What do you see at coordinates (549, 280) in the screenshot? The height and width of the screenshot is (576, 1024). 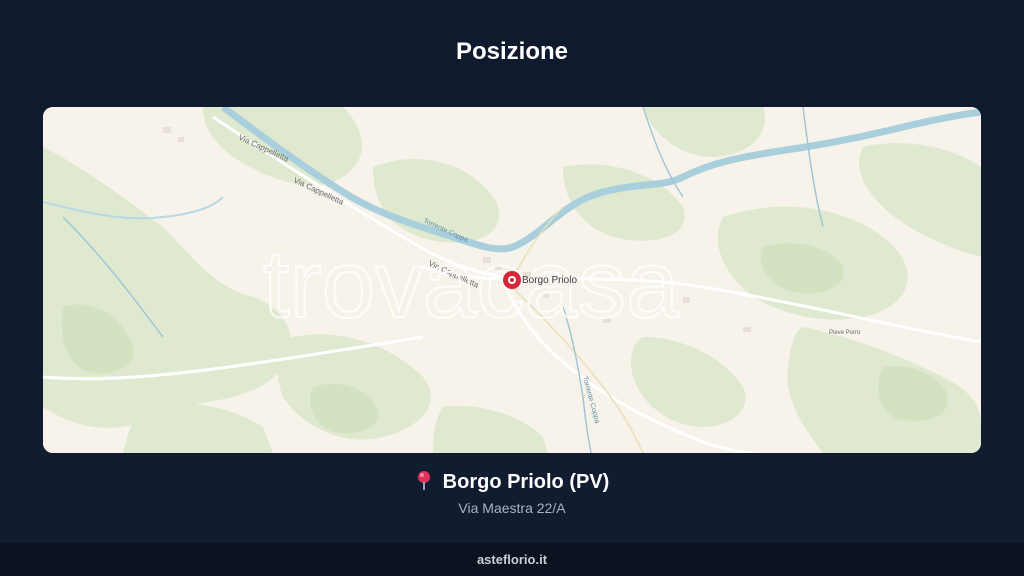 I see `marker-label: Borgo Priolo` at bounding box center [549, 280].